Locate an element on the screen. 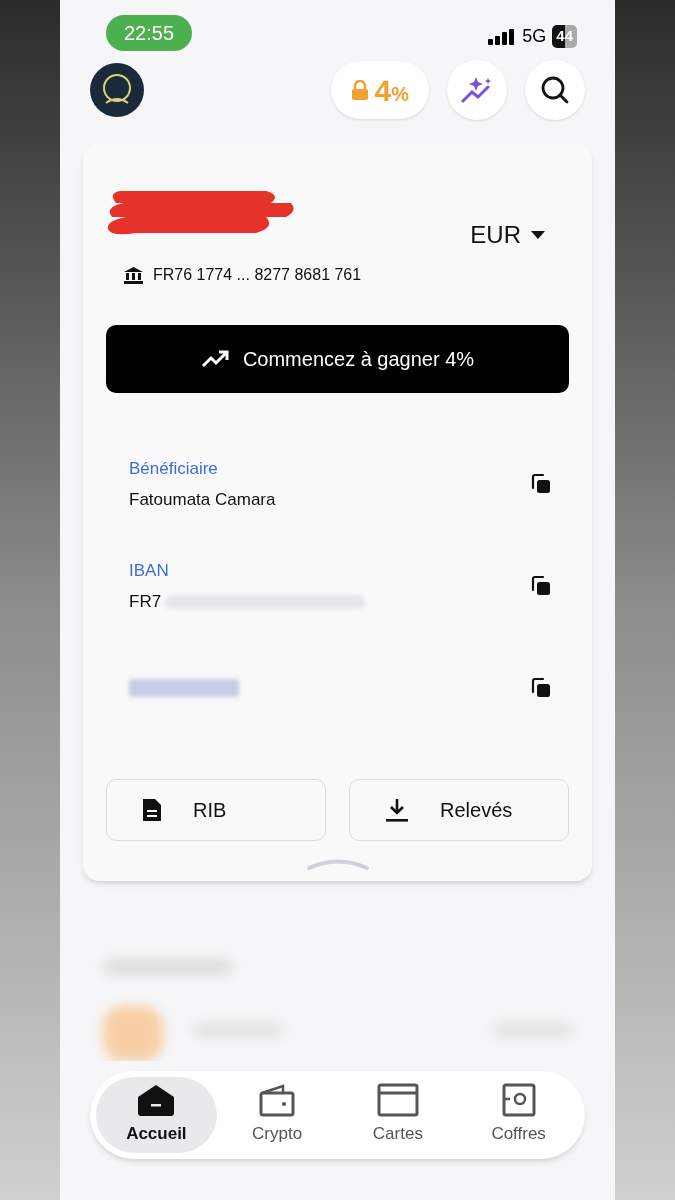 This screenshot has width=675, height=1200. iban-summary: FR76 1774 ... 8277 8681 761 is located at coordinates (257, 275).